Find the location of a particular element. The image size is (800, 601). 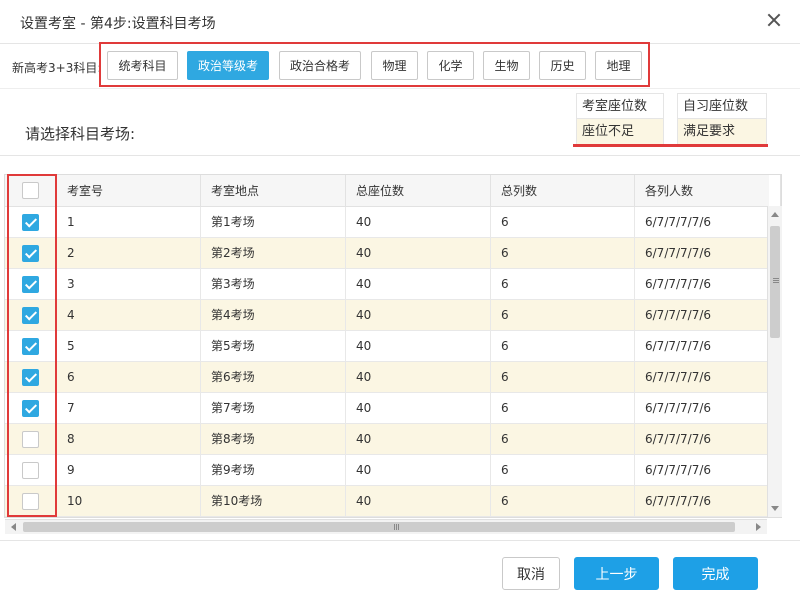

legend-label: 自习座位数 is located at coordinates (722, 106).